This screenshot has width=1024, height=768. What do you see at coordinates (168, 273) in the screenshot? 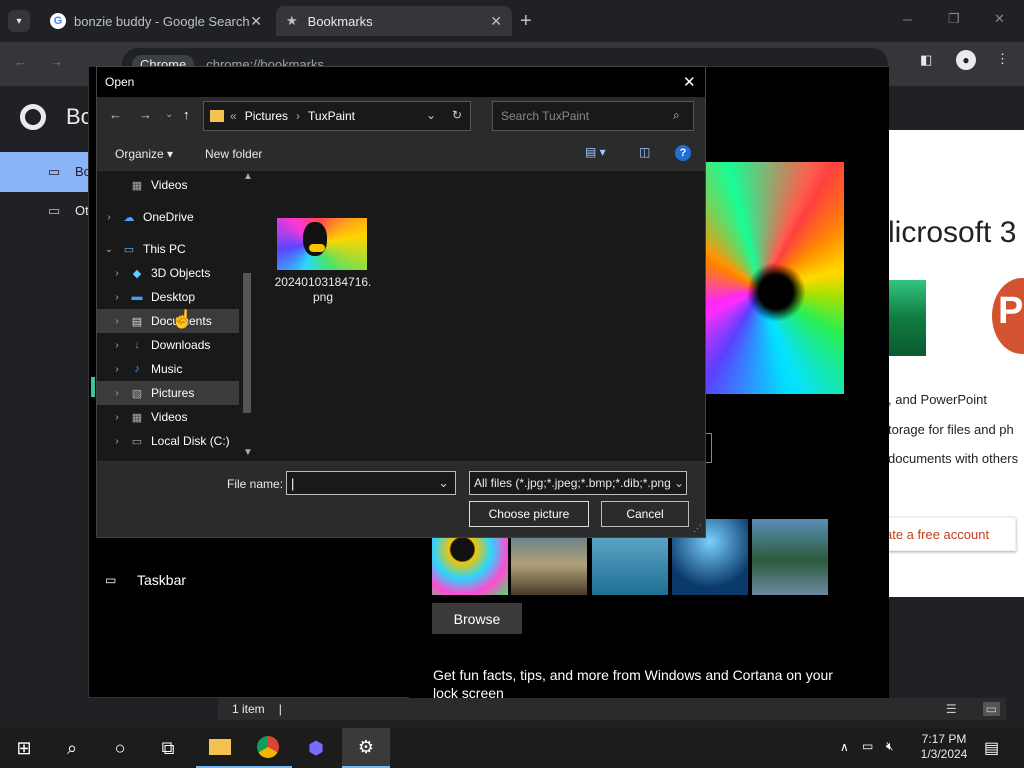
I see `nav-item-3d-objects: › ◆ 3D Objects` at bounding box center [168, 273].